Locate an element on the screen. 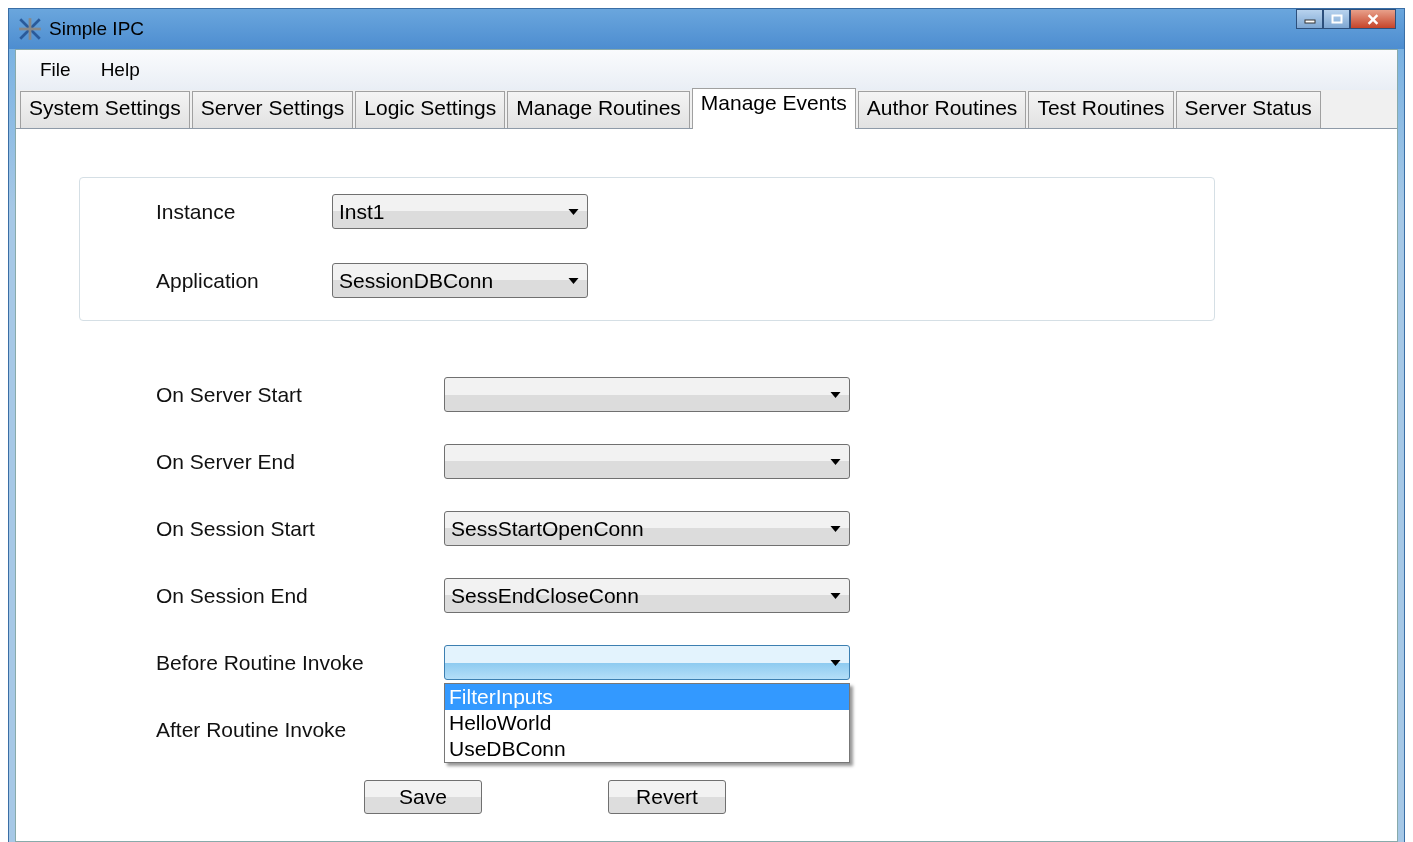 The width and height of the screenshot is (1413, 842). tab: Logic Settings is located at coordinates (430, 109).